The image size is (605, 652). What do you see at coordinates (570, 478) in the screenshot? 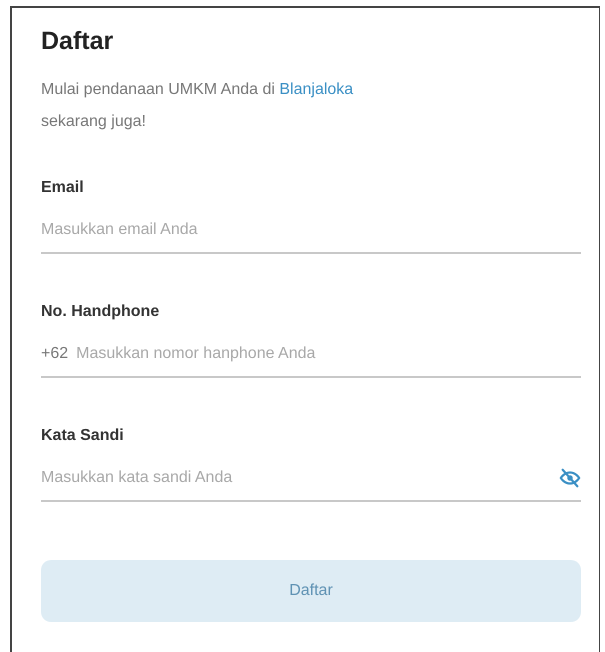
I see `eye-slash-icon` at bounding box center [570, 478].